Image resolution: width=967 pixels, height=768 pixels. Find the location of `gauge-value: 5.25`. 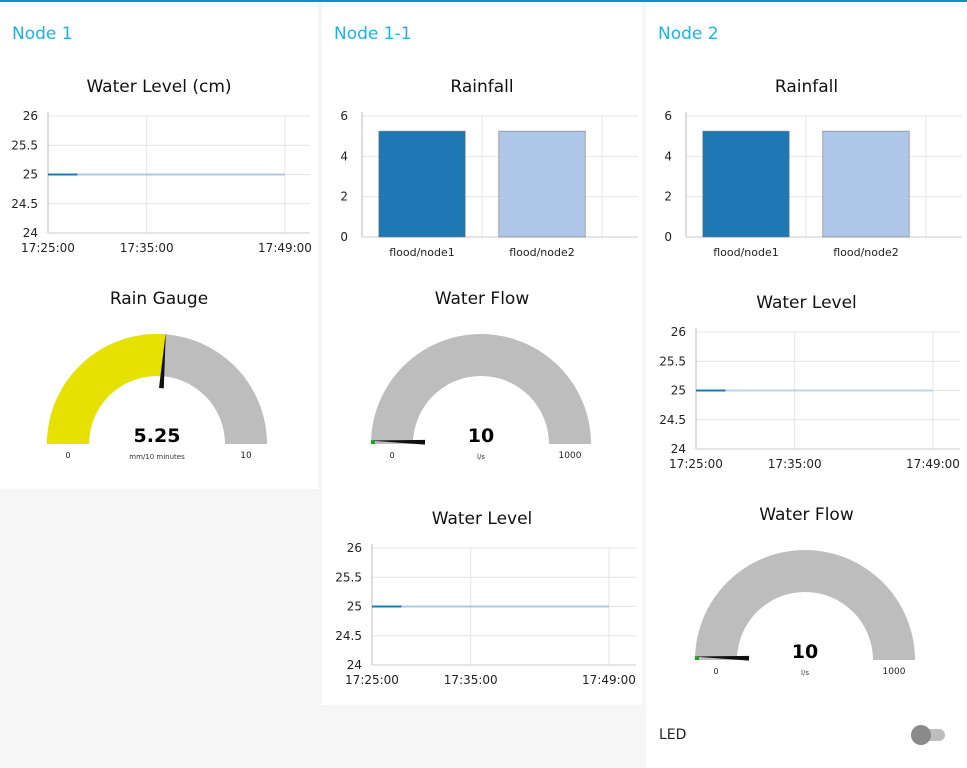

gauge-value: 5.25 is located at coordinates (157, 436).